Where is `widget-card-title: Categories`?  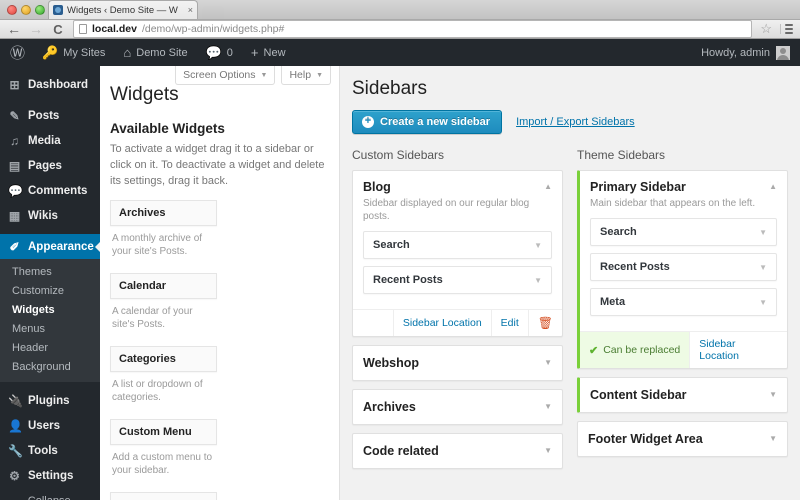 widget-card-title: Categories is located at coordinates (163, 358).